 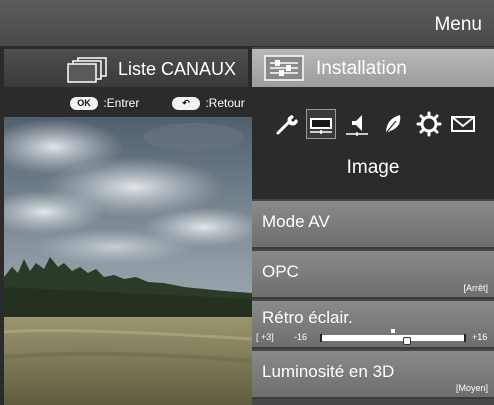 What do you see at coordinates (429, 124) in the screenshot?
I see `gear-icon` at bounding box center [429, 124].